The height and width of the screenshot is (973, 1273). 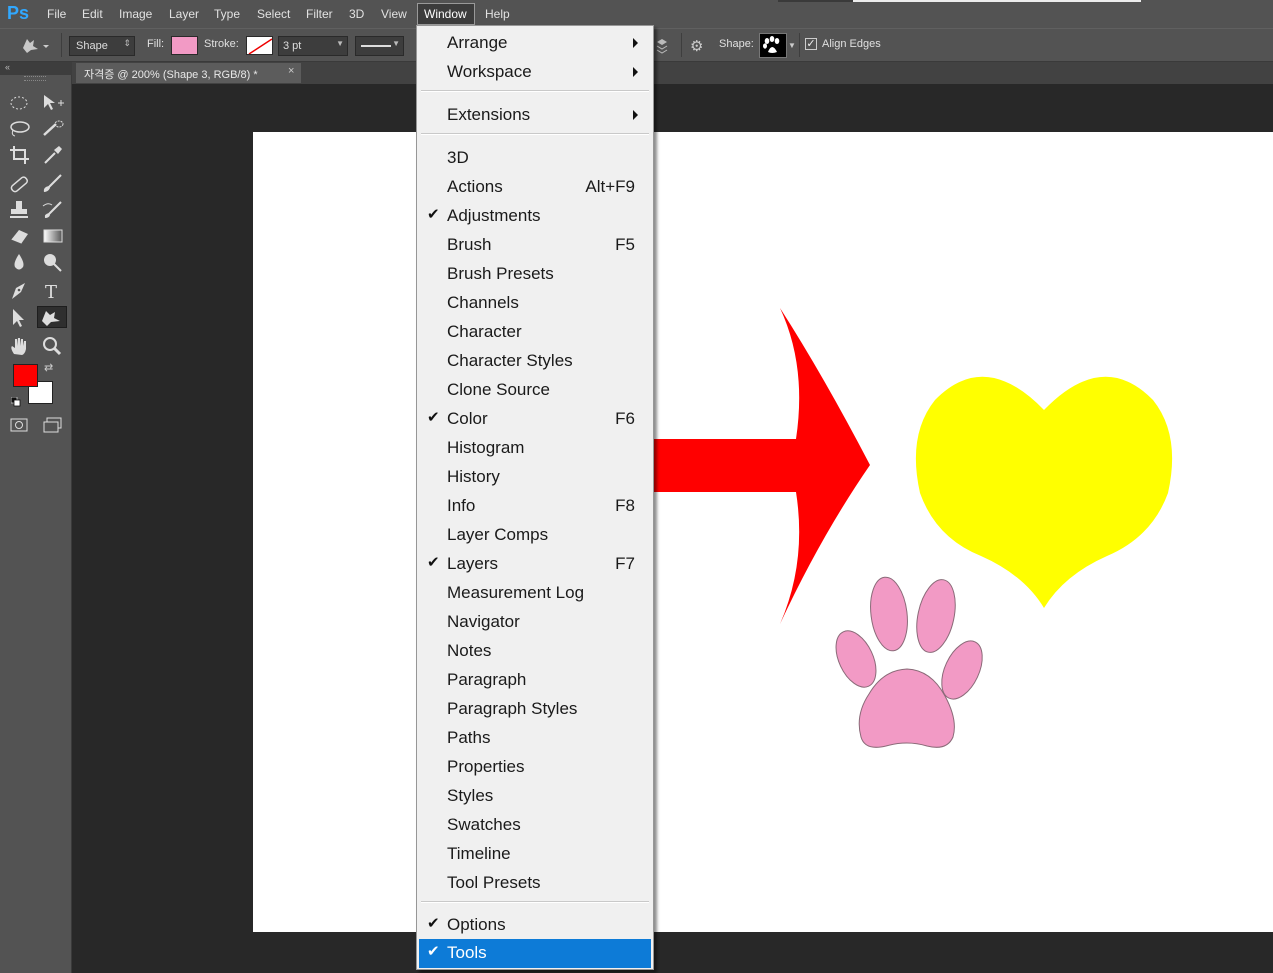 I want to click on align-edges-checkbox: ✓, so click(x=811, y=44).